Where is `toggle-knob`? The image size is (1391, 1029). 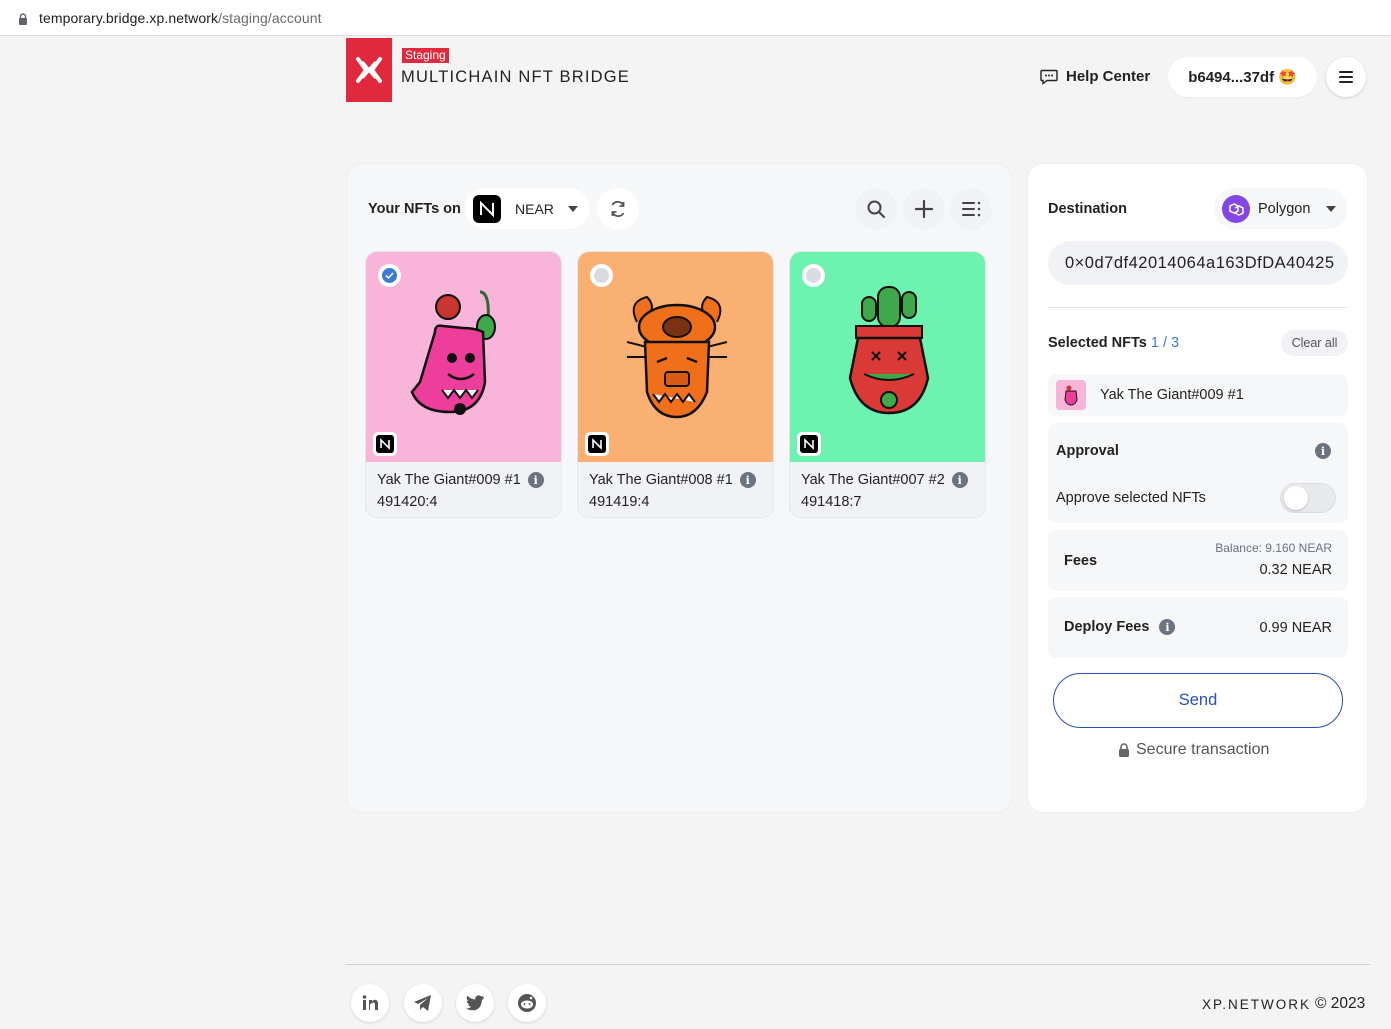 toggle-knob is located at coordinates (1296, 498).